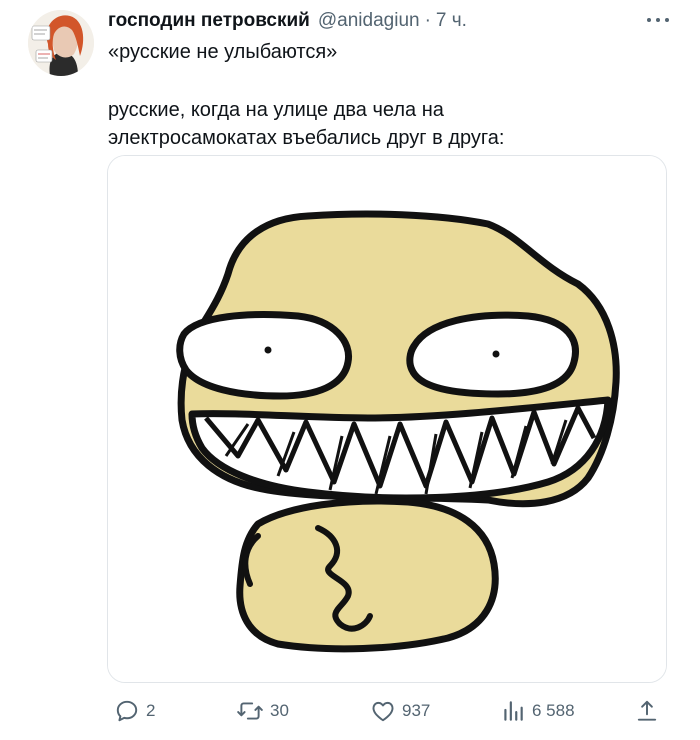 Image resolution: width=700 pixels, height=740 pixels. I want to click on tweet-text-line: русские, когда на улице два чела на, so click(276, 110).